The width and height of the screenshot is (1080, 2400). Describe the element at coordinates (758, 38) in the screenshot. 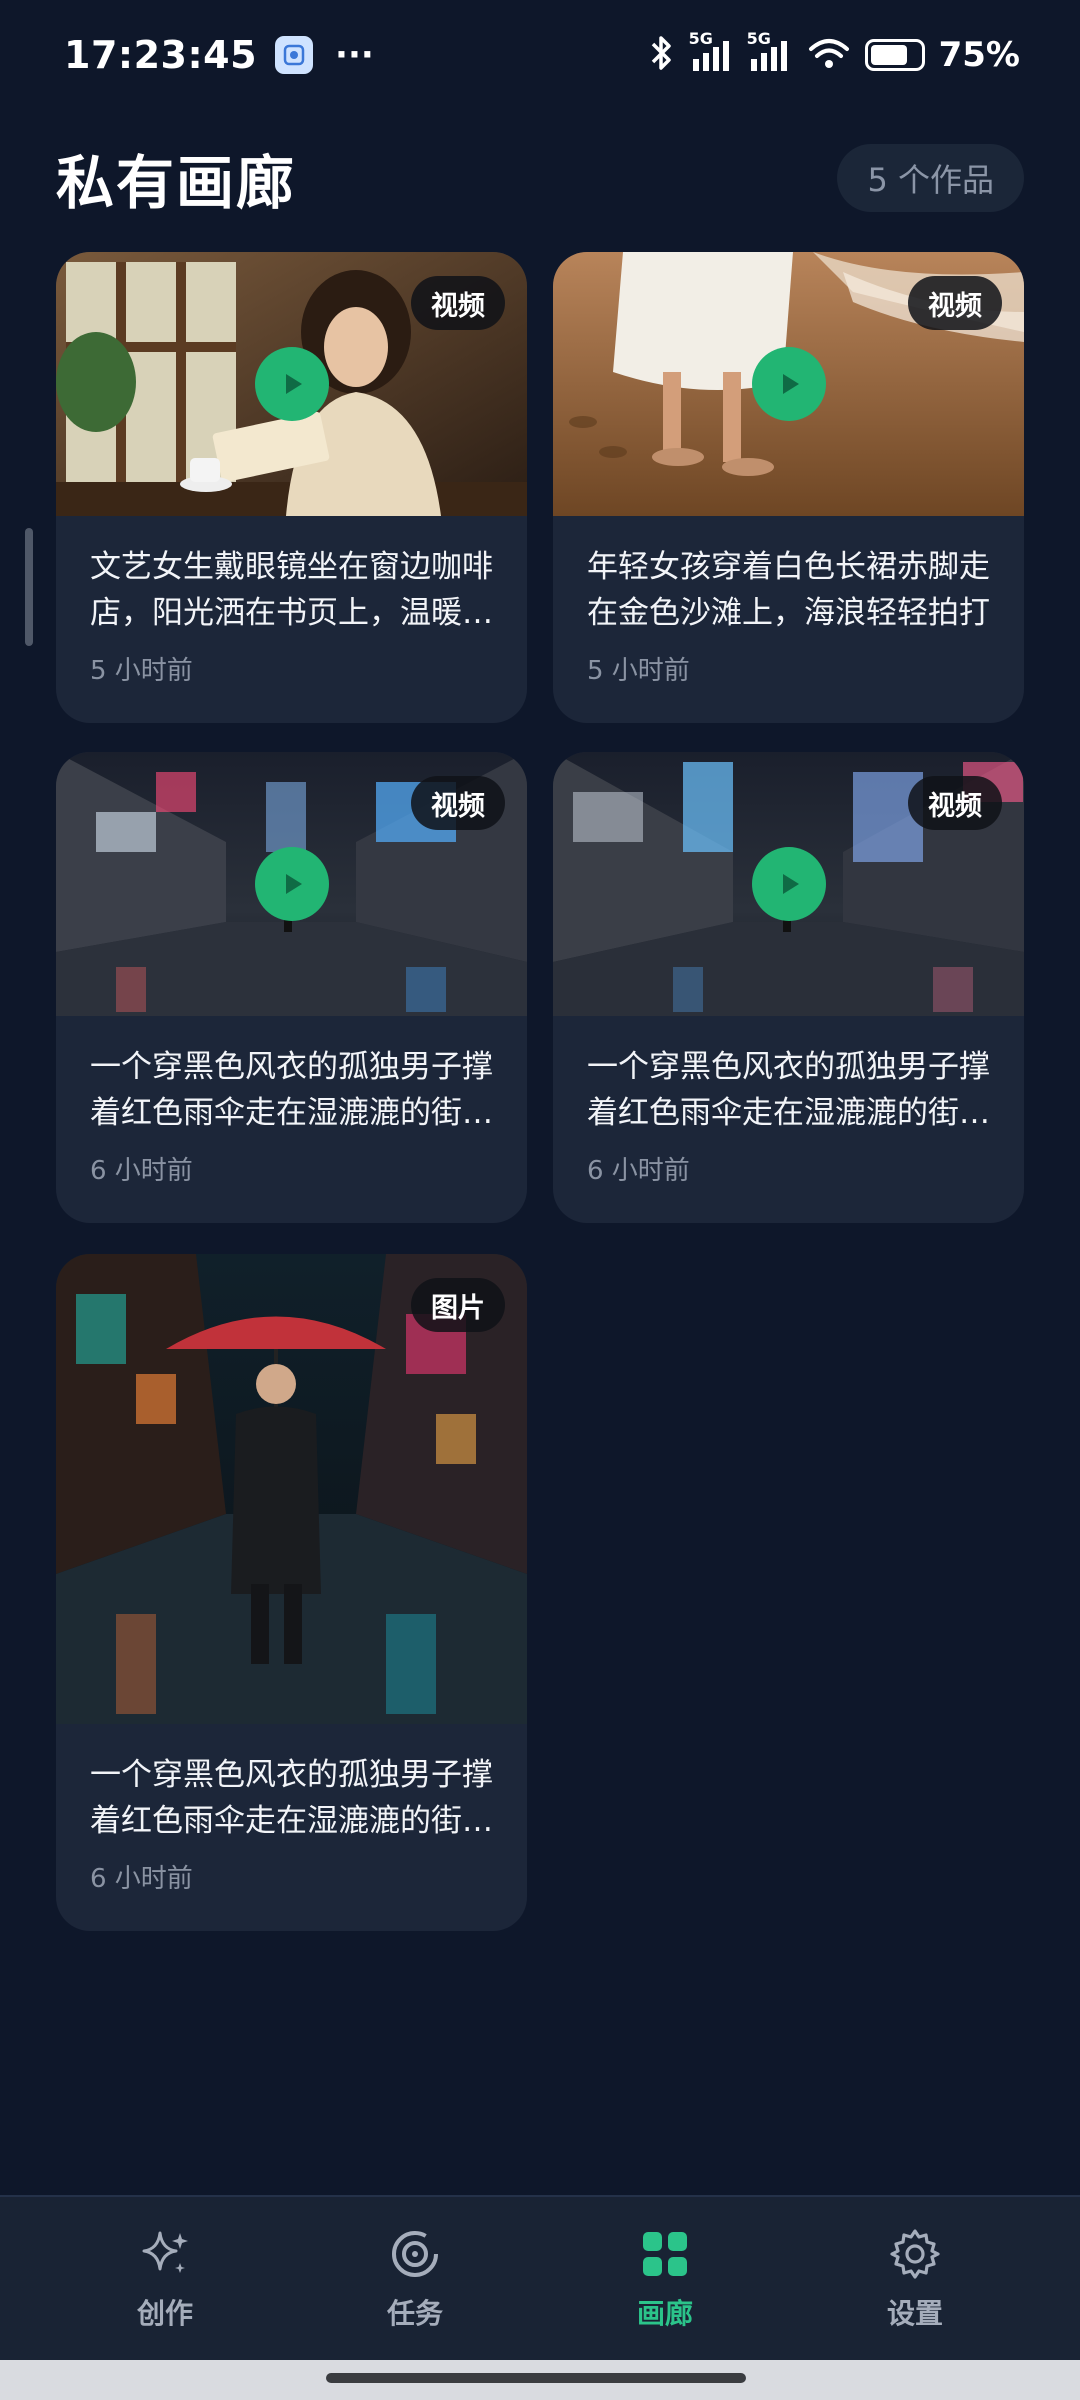

I see `network-label-2: 5G` at that location.